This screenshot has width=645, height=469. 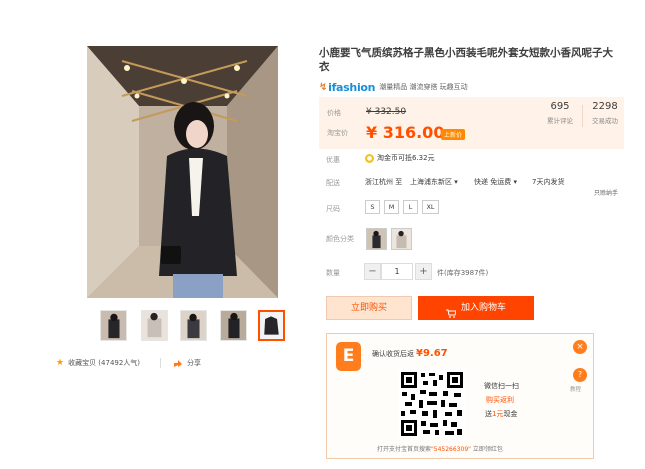 What do you see at coordinates (560, 106) in the screenshot?
I see `reviews-count: 695` at bounding box center [560, 106].